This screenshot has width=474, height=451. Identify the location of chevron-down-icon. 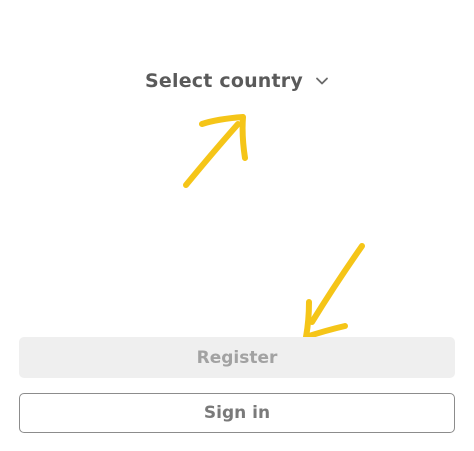
(322, 81).